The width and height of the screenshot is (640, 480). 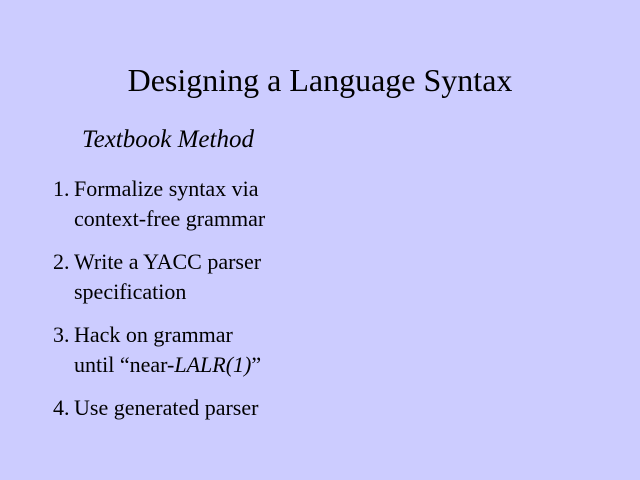 I want to click on list-item: 4. Use generated parser, so click(x=333, y=408).